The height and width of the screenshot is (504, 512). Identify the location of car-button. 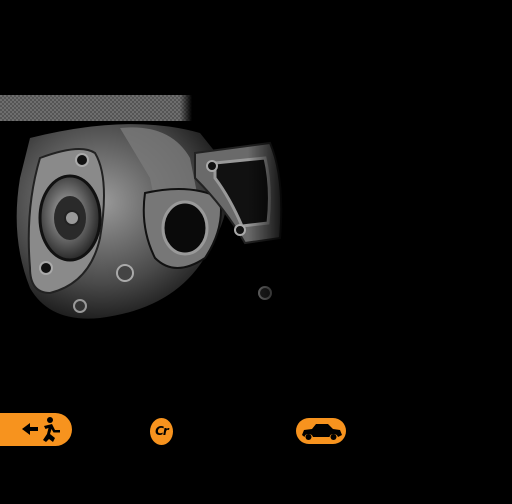
(321, 431).